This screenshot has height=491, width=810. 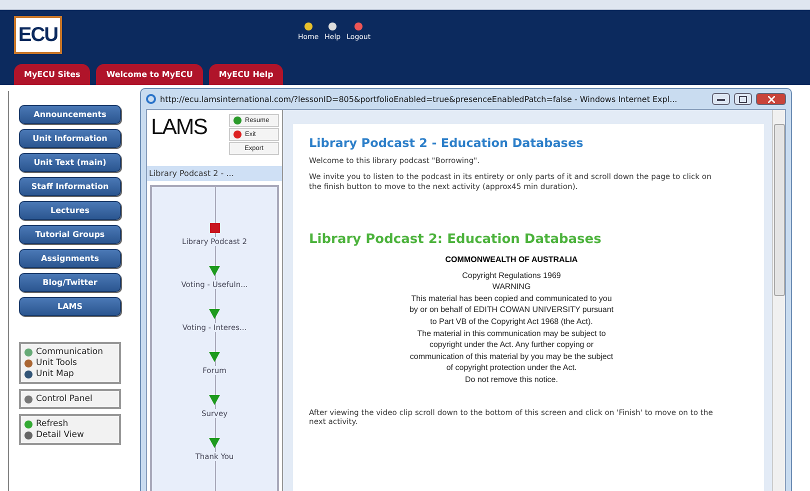 I want to click on copyright-notice: Copyright Regulations 1969 WARNING This material has been copied and communicated to you by or on behalf of EDITH COWAN UNIVERSITY pursuant to Part VB of the Copyright Act 1968 (the Act). The material in this communication may be subject to copyright under the Act. Any further copying or communication of this material by you may be the subject of copyright protection under the Act. Do not remove this notice., so click(x=511, y=328).